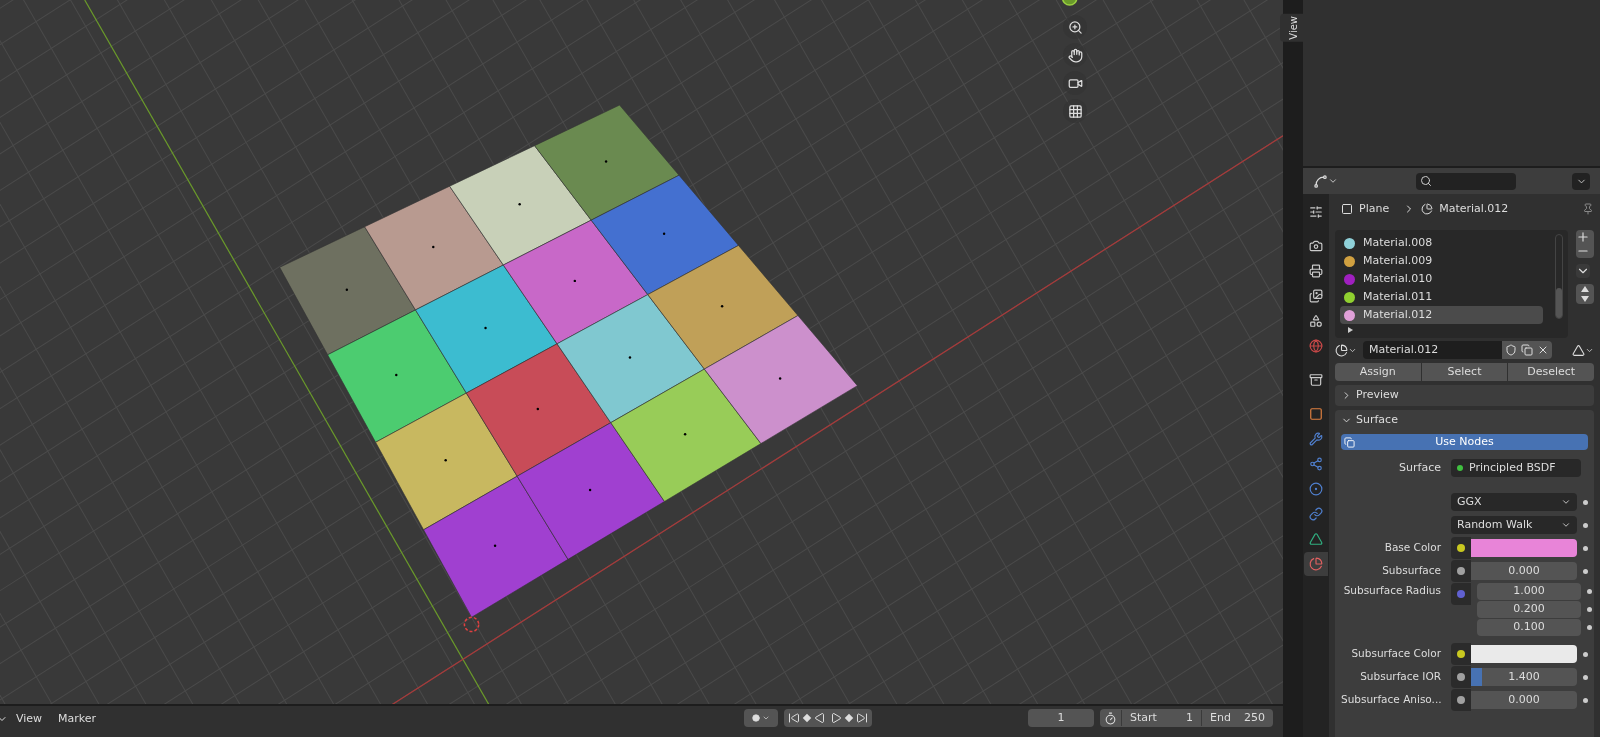  Describe the element at coordinates (1583, 271) in the screenshot. I see `menu-caret-icon` at that location.